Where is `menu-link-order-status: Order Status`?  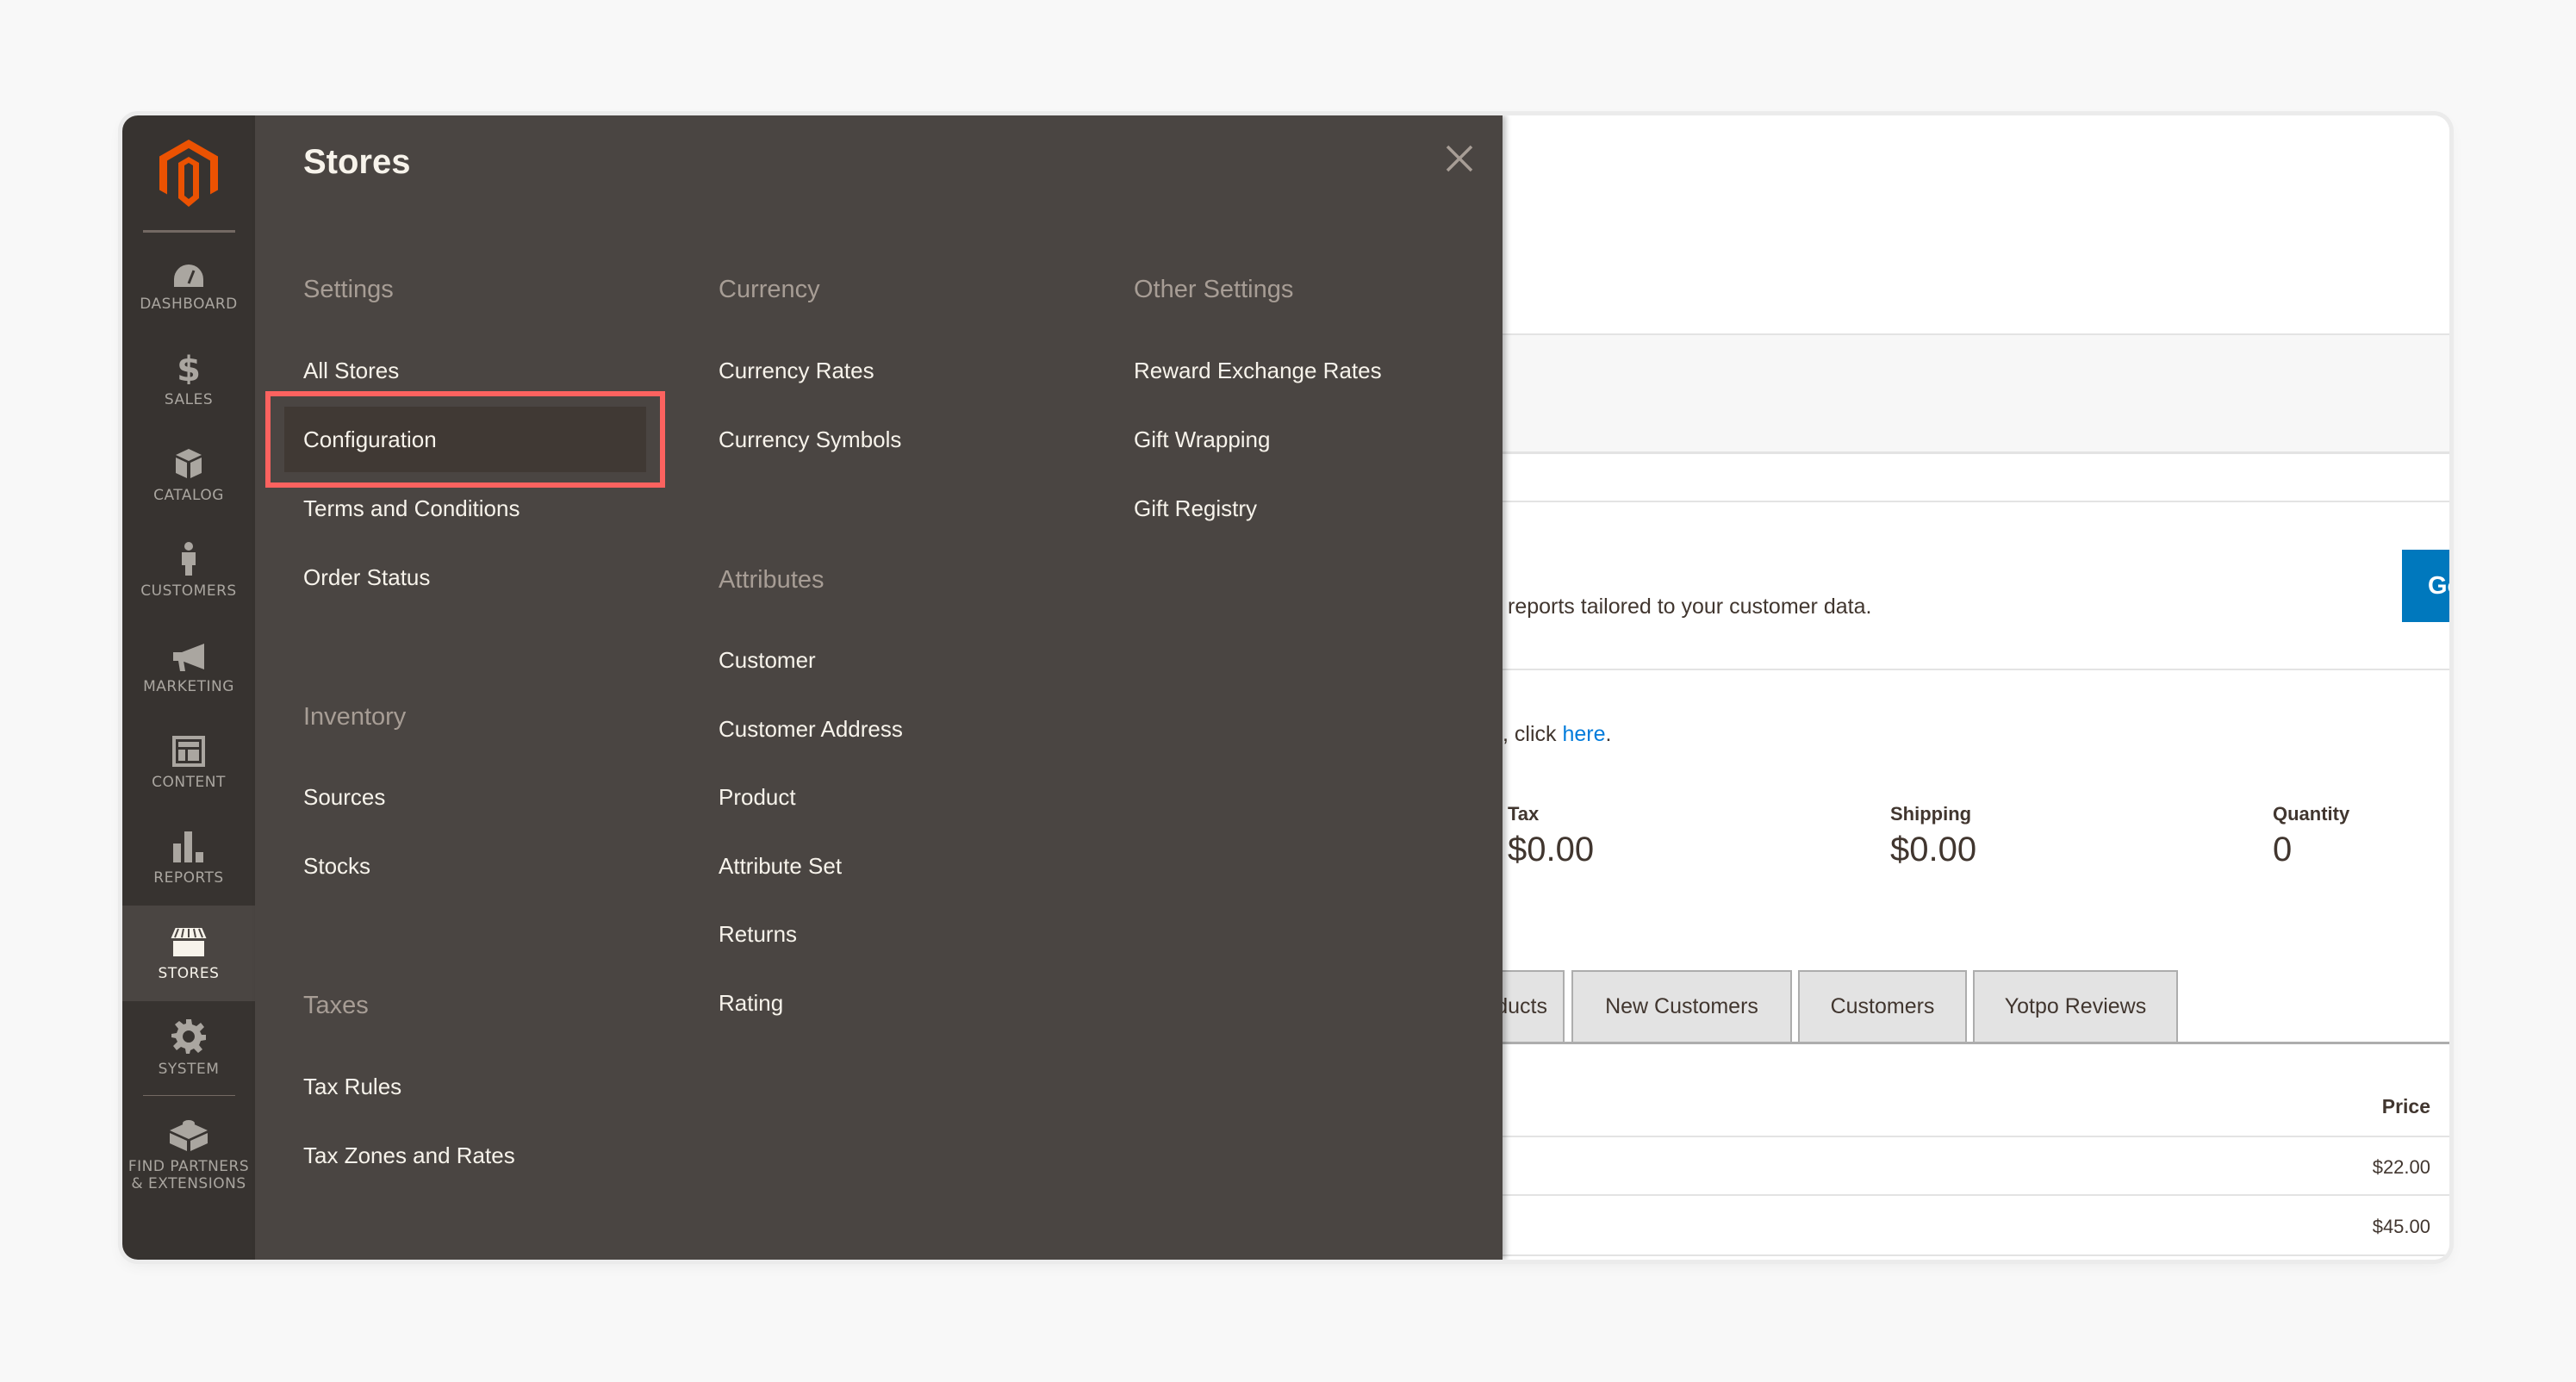 menu-link-order-status: Order Status is located at coordinates (366, 577).